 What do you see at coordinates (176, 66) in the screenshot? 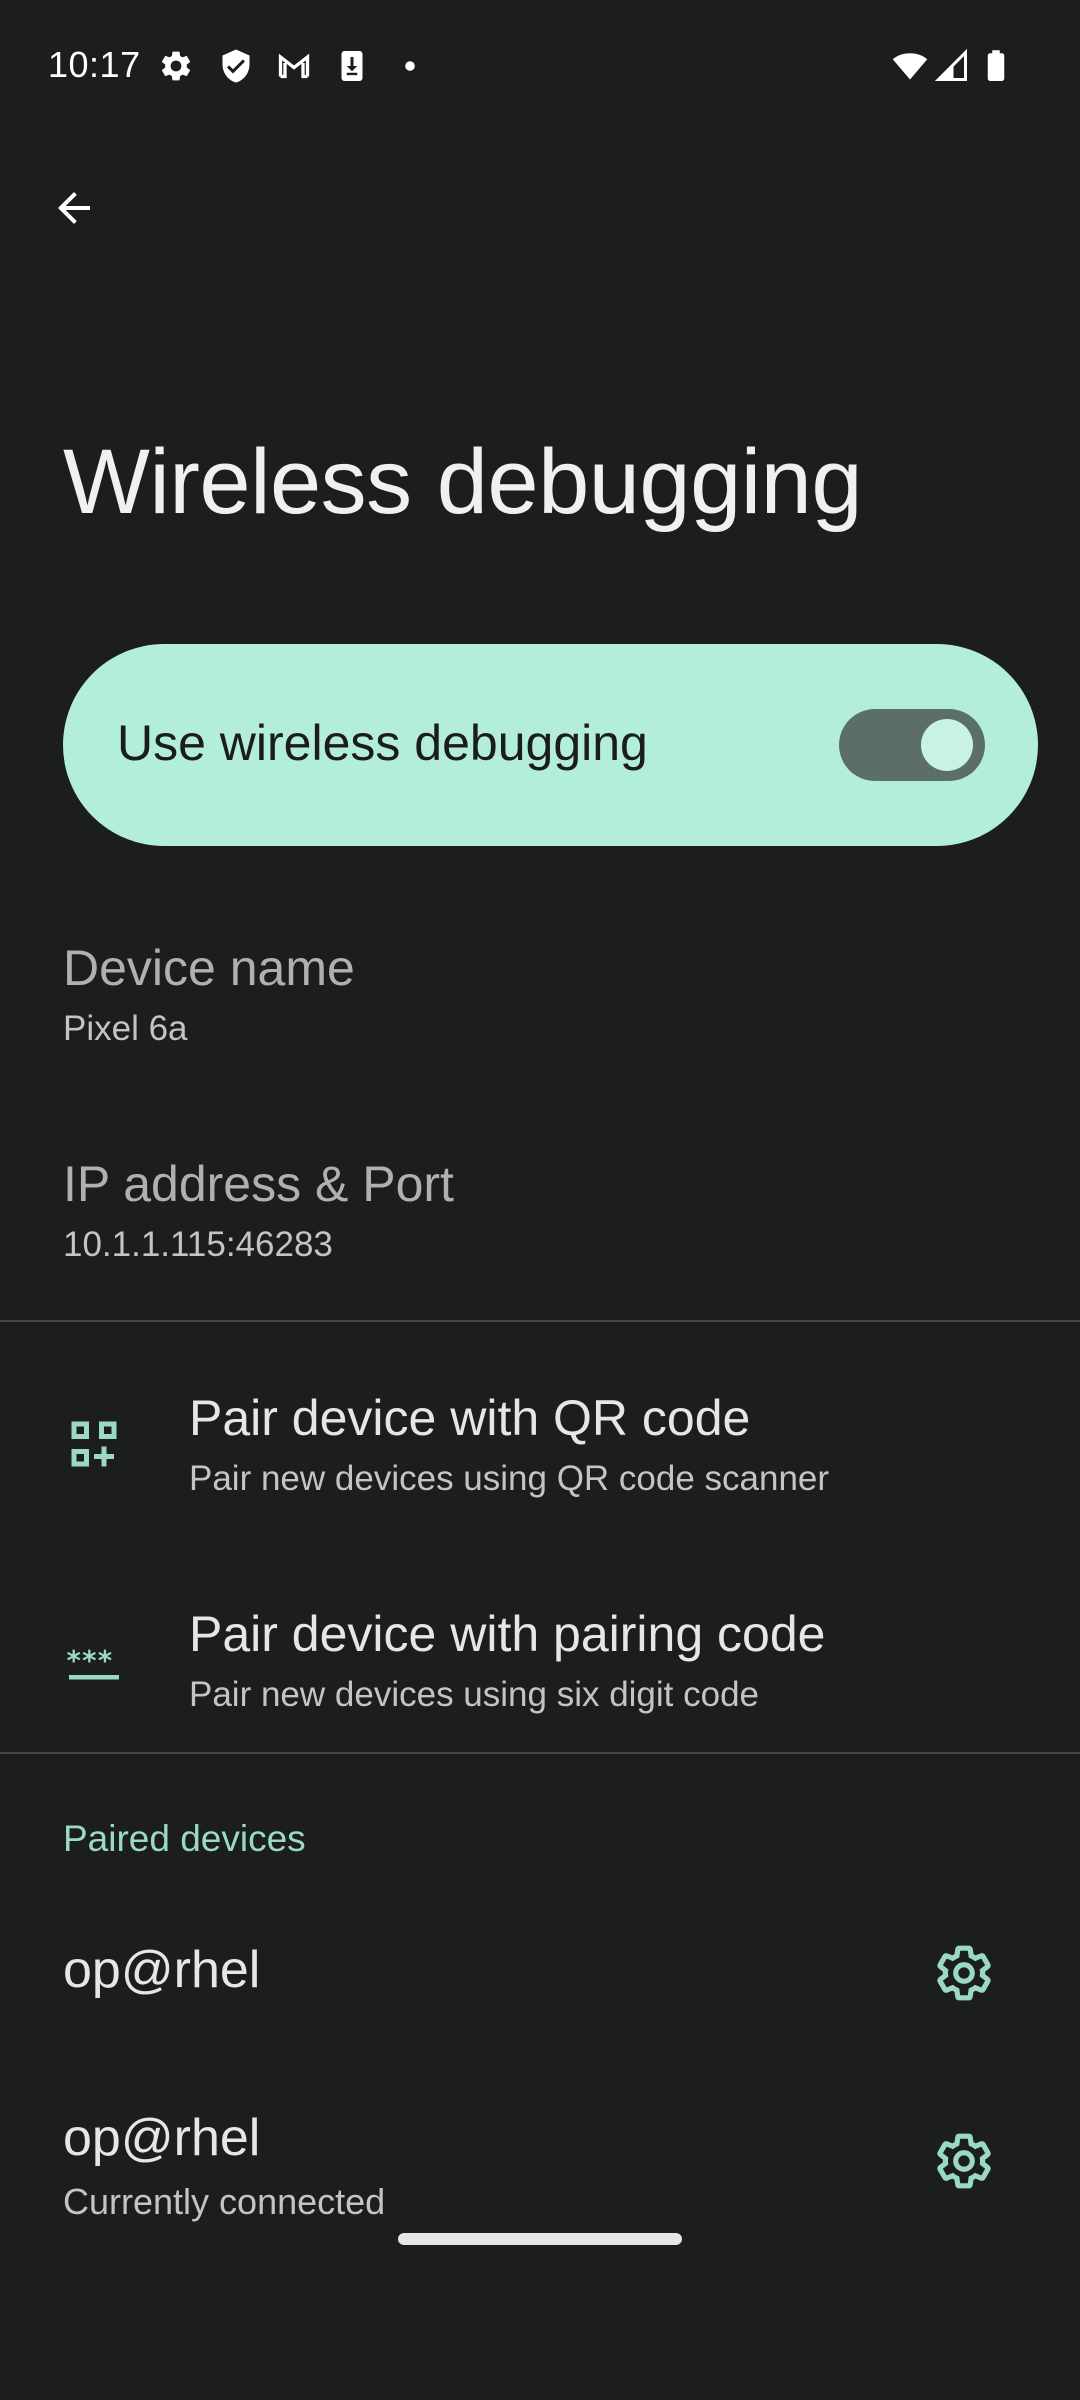
I see `settings-gear-icon` at bounding box center [176, 66].